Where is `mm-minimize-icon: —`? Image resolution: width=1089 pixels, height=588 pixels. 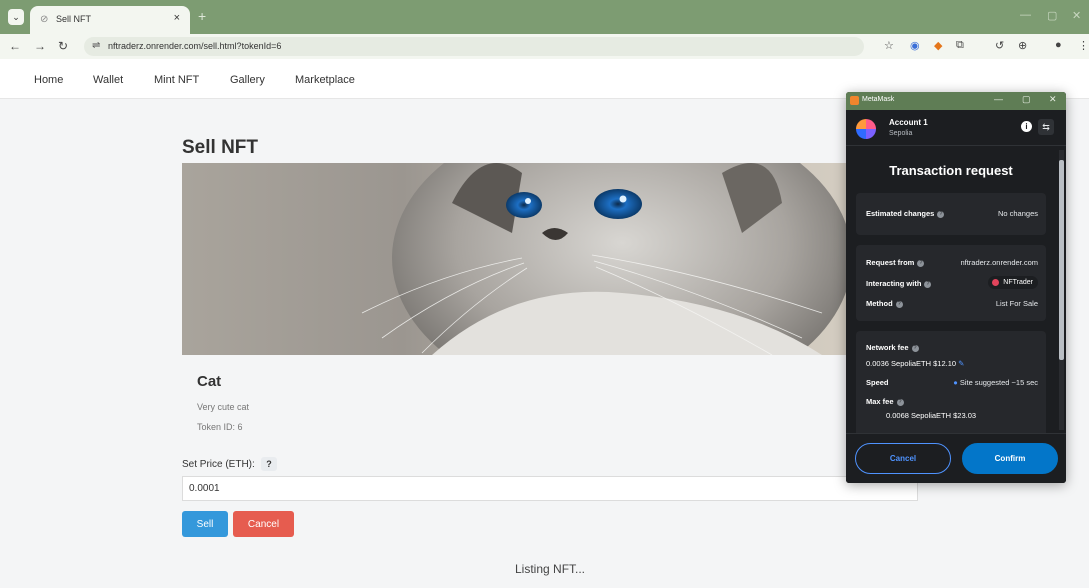 mm-minimize-icon: — is located at coordinates (998, 99).